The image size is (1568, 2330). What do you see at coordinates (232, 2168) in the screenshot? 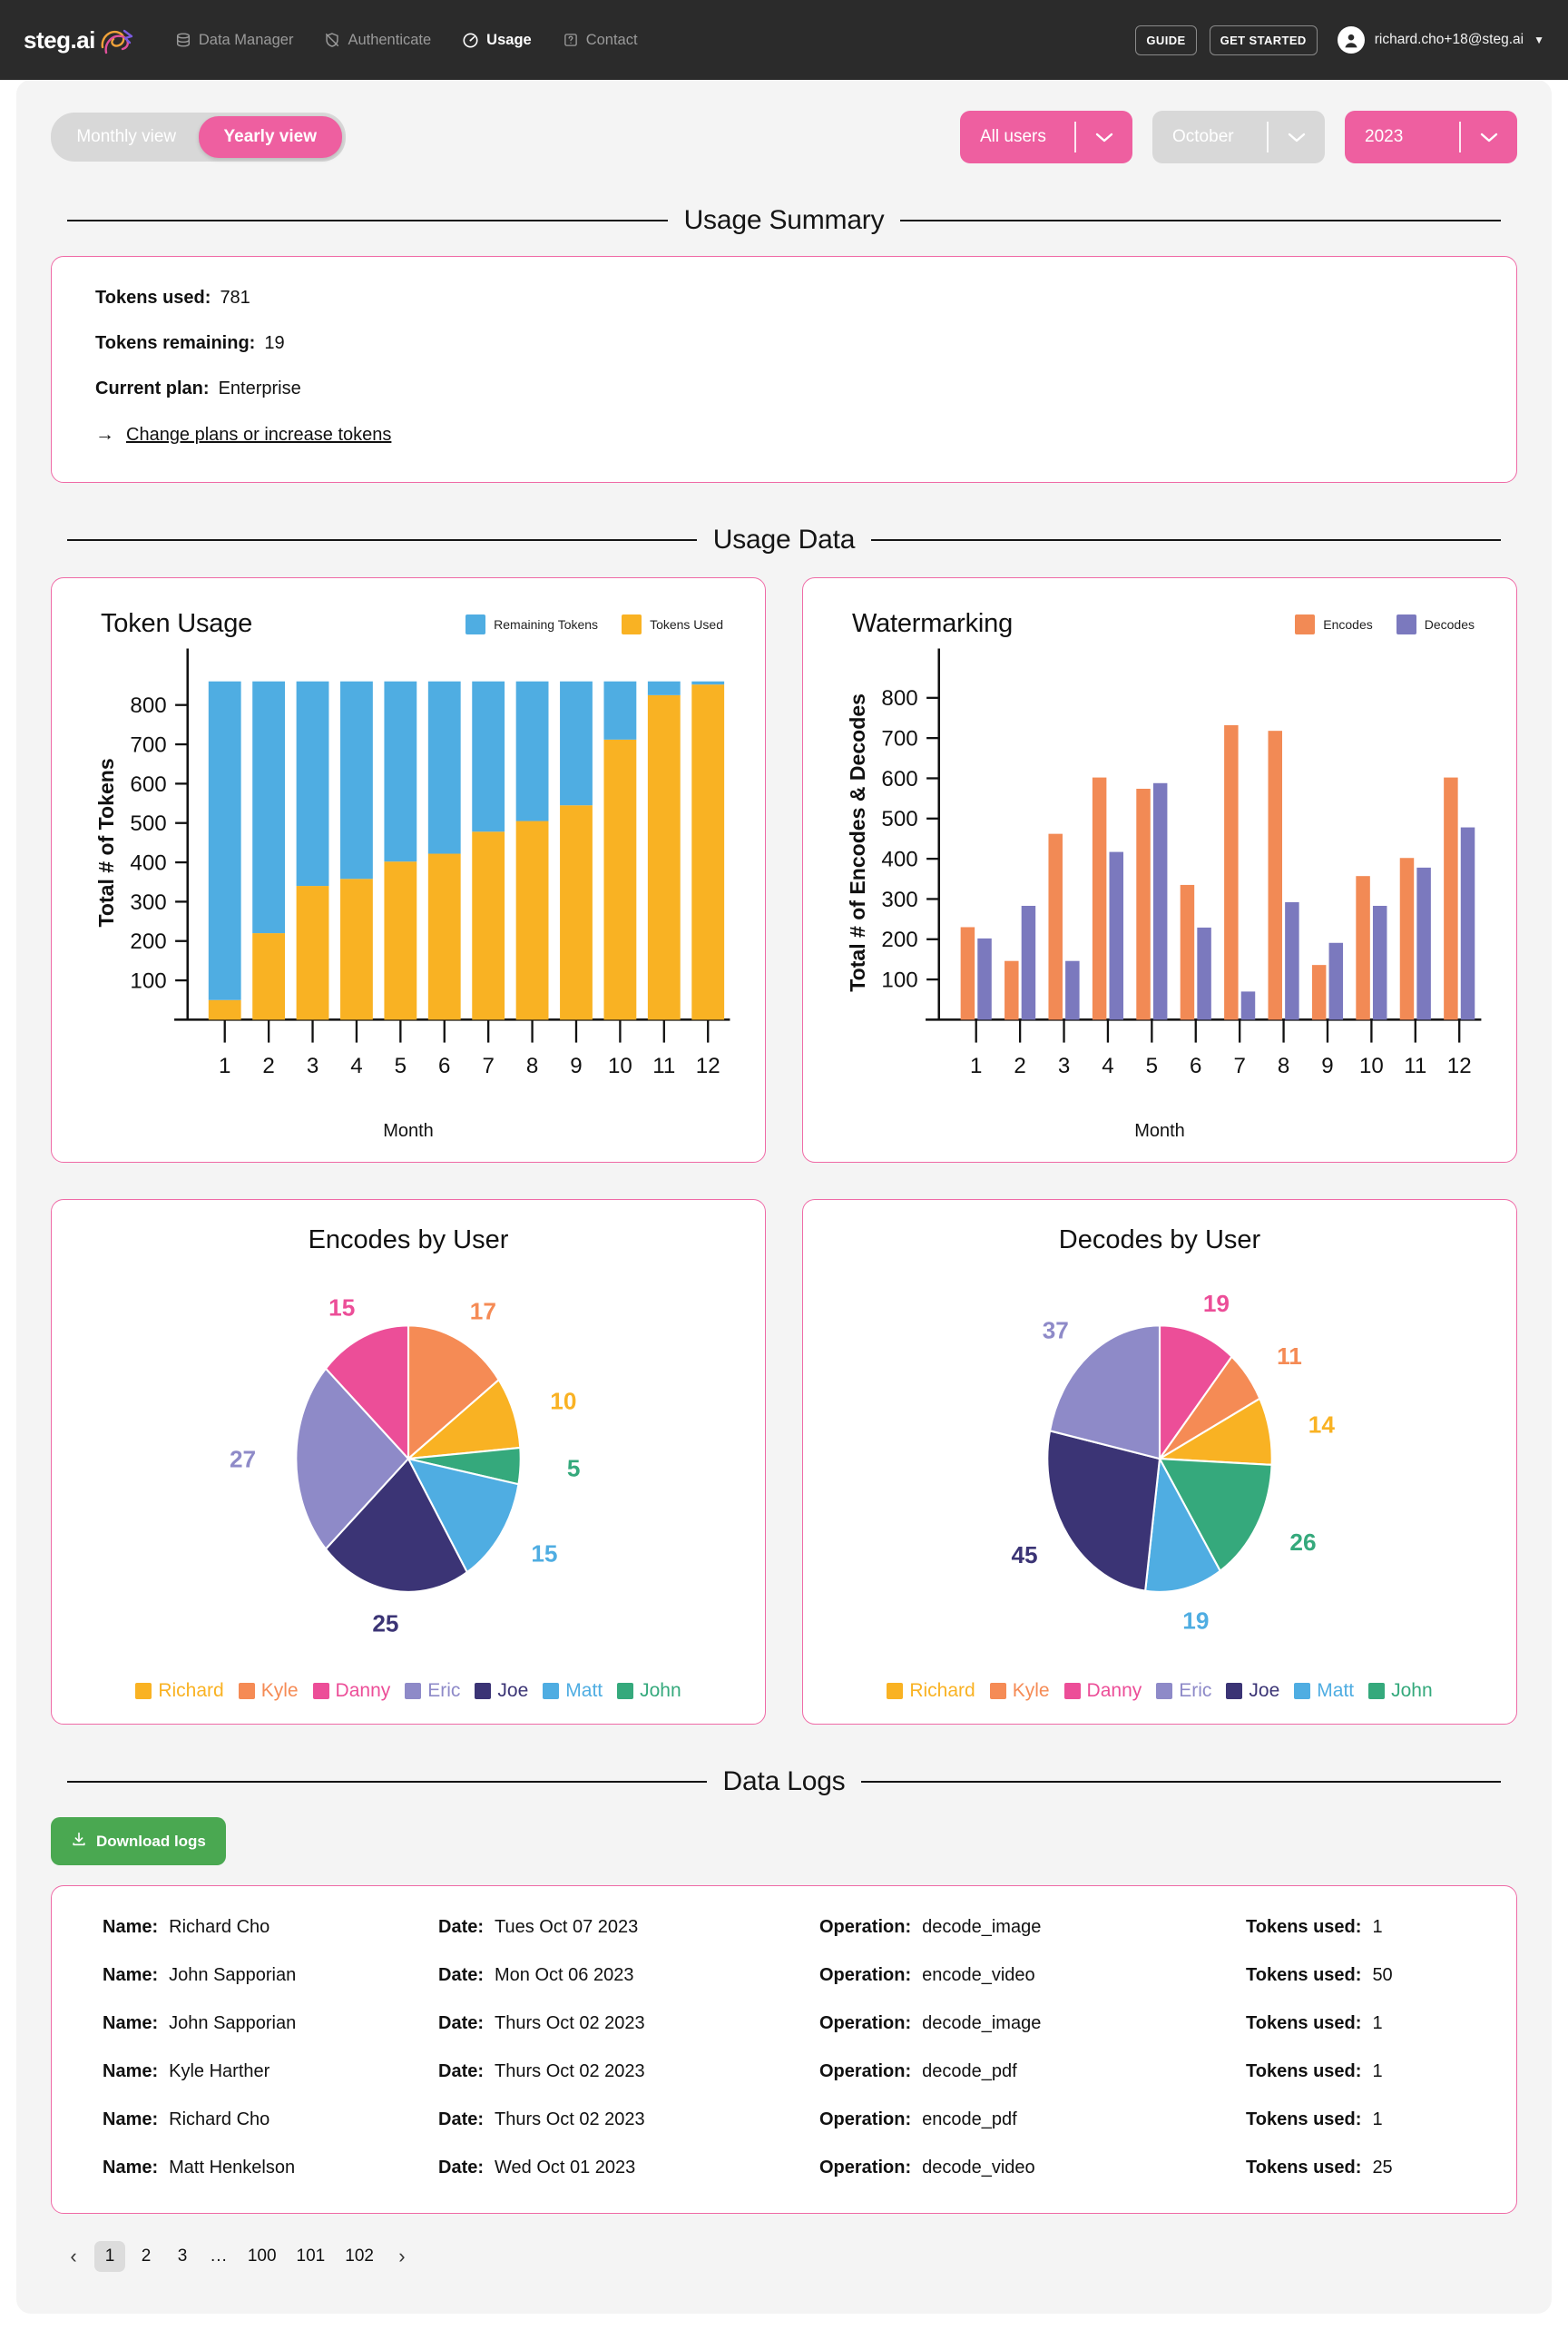
I see `log-name-value: Matt Henkelson` at bounding box center [232, 2168].